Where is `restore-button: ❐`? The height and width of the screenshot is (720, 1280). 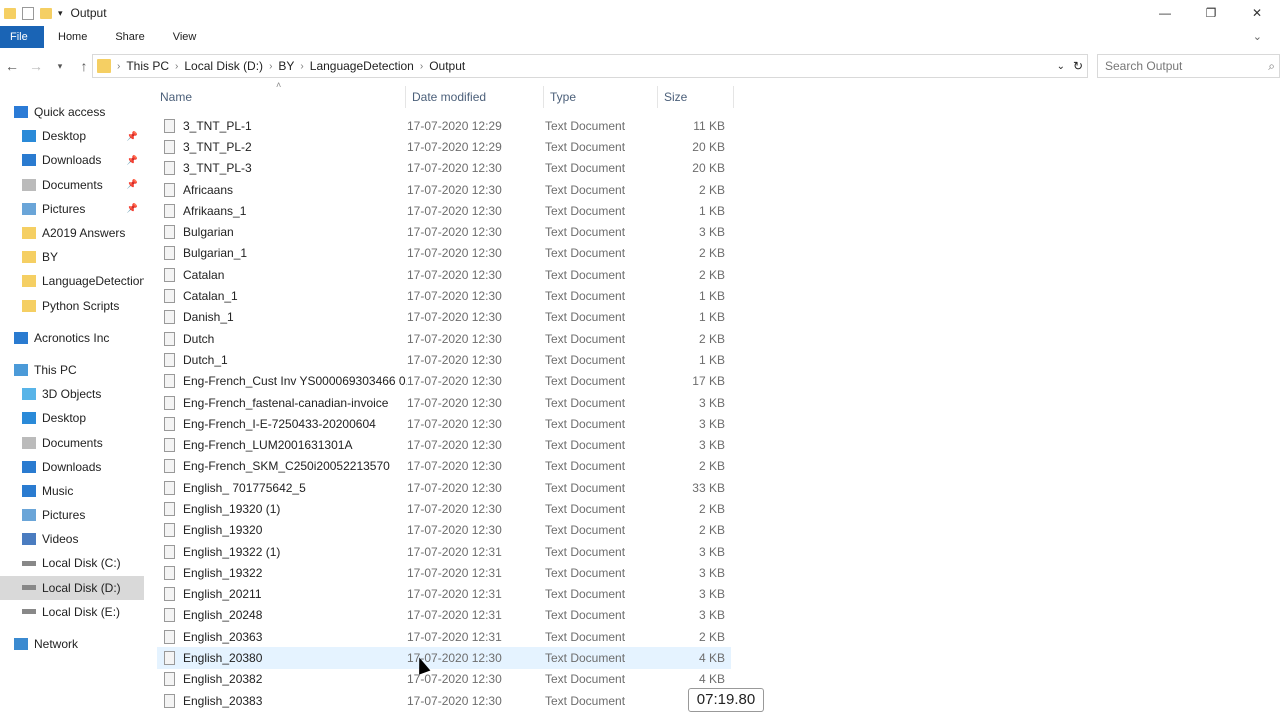
restore-button: ❐ is located at coordinates (1211, 13).